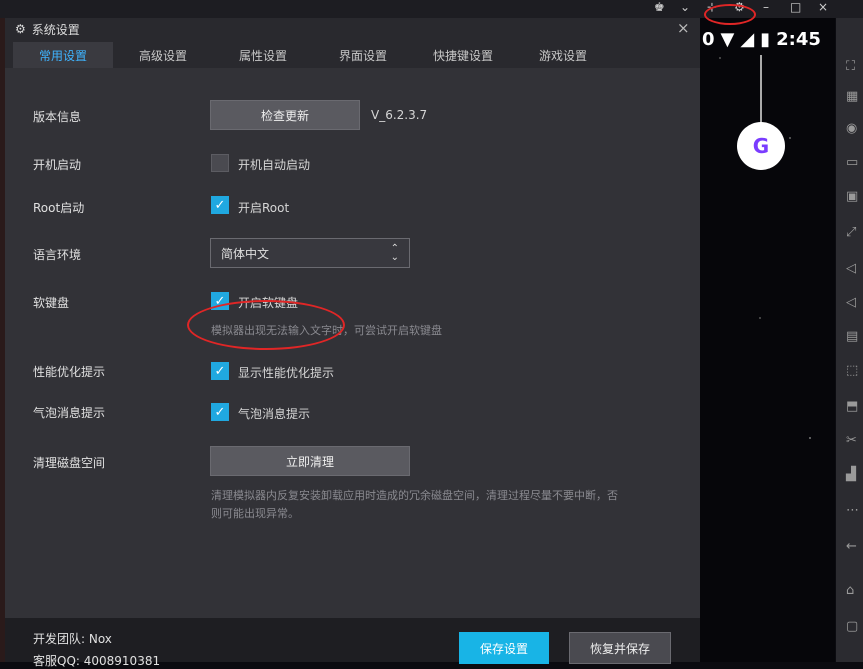  Describe the element at coordinates (57, 117) in the screenshot. I see `version-label: 版本信息` at that location.